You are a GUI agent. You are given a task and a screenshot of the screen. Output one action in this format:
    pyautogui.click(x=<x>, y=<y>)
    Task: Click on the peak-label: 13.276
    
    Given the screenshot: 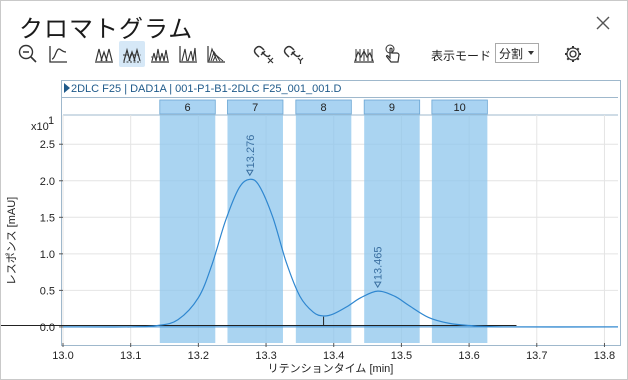 What is the action you would take?
    pyautogui.click(x=251, y=152)
    